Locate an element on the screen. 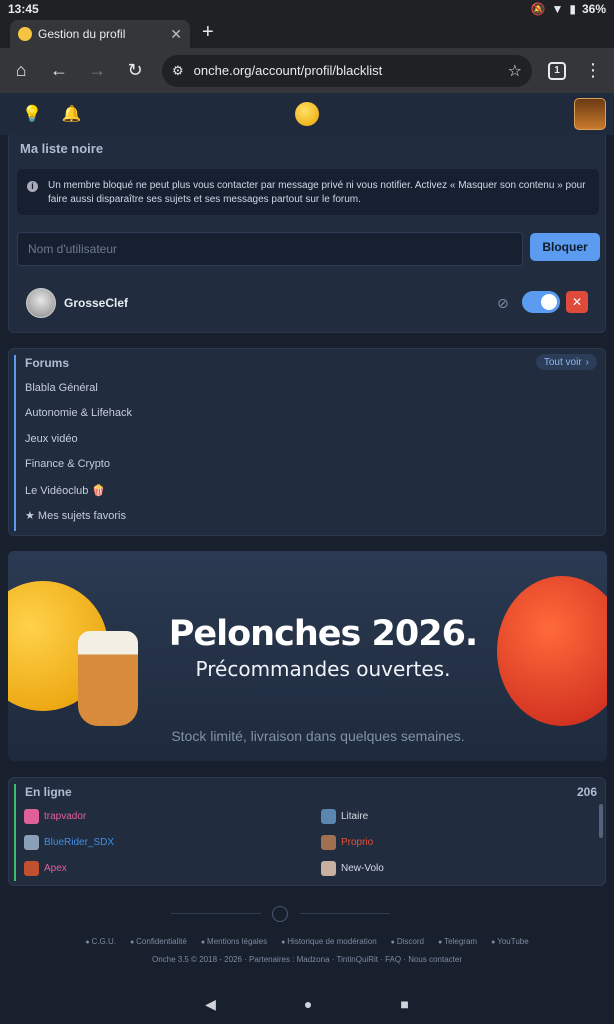  footer-divider-right is located at coordinates (345, 913).